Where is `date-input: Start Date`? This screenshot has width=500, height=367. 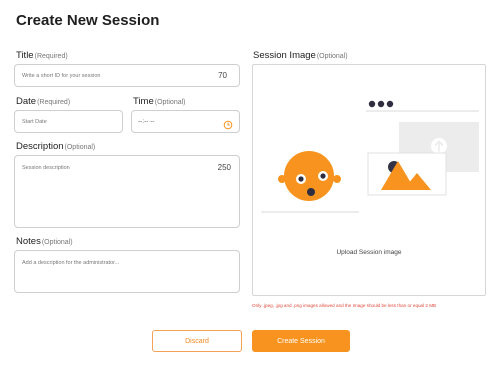 date-input: Start Date is located at coordinates (68, 121).